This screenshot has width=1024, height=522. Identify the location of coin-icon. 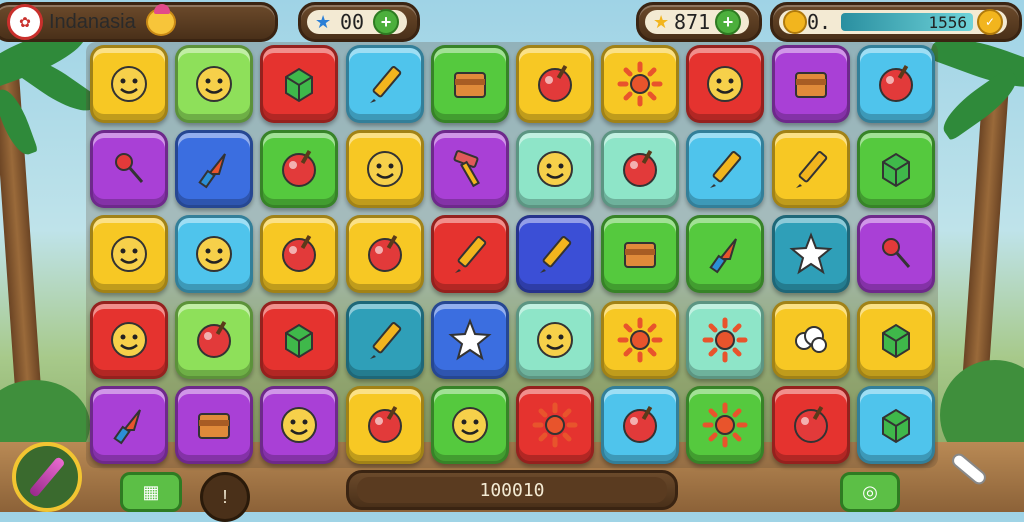
(795, 22).